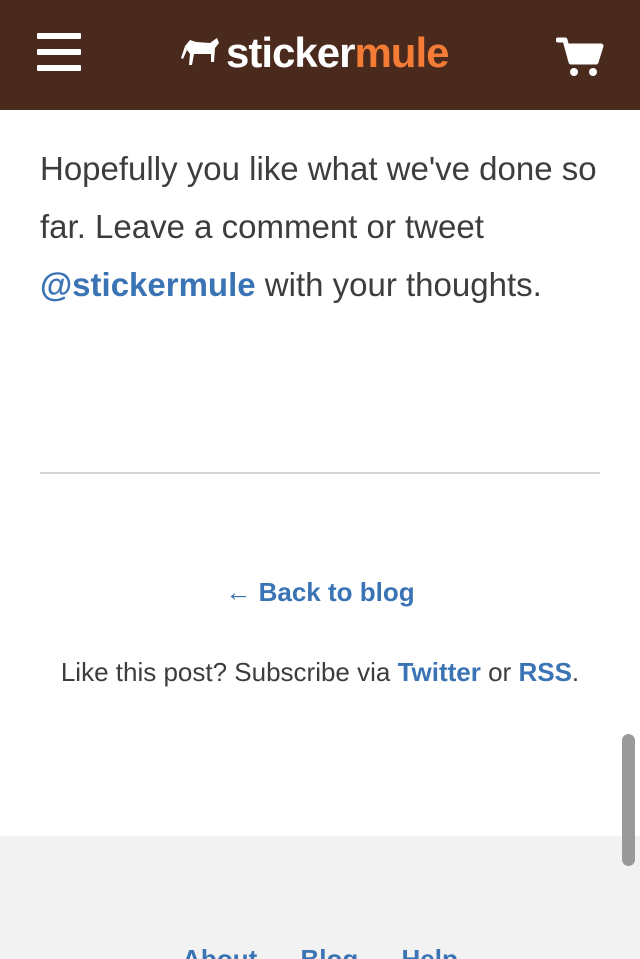 The width and height of the screenshot is (640, 959). I want to click on rss-subscribe-link: RSS, so click(544, 672).